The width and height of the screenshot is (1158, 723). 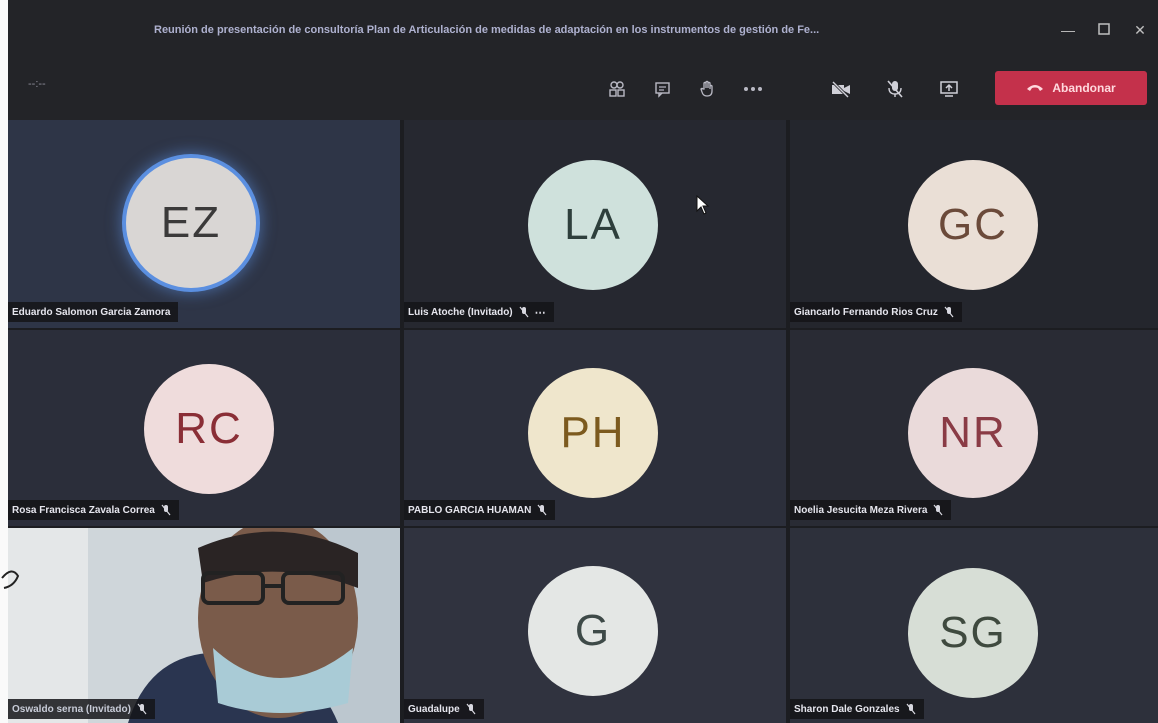 I want to click on participant-tile: SG Sharon Dale Gonzales, so click(x=974, y=625).